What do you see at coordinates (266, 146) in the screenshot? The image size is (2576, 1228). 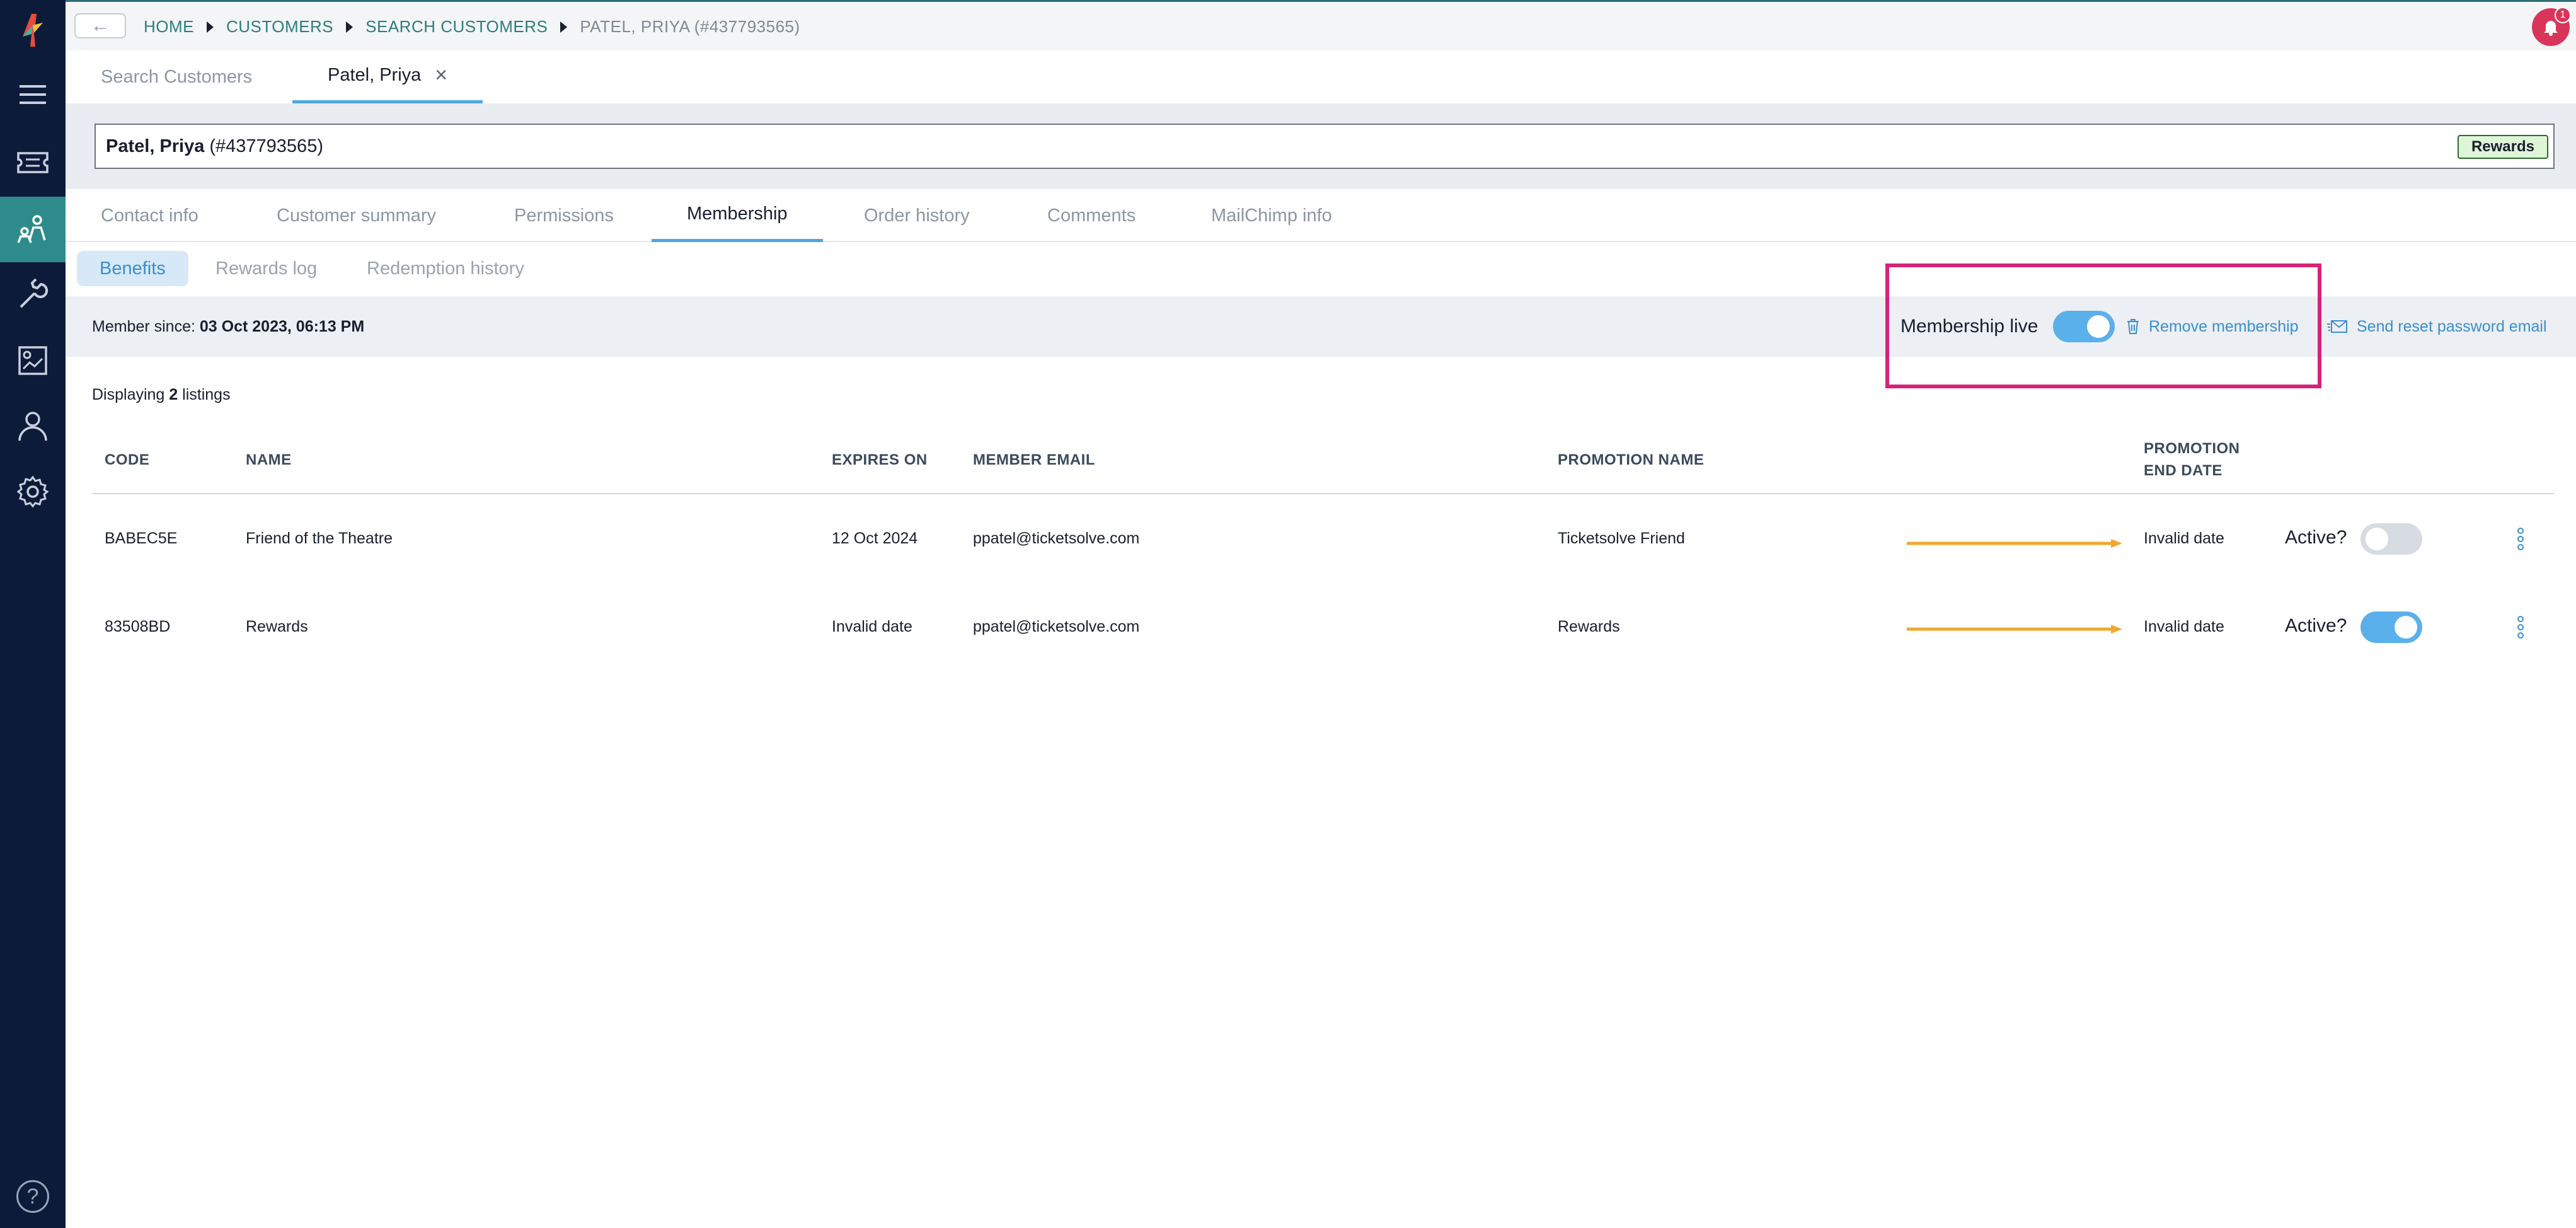 I see `customer-id: (#437793565)` at bounding box center [266, 146].